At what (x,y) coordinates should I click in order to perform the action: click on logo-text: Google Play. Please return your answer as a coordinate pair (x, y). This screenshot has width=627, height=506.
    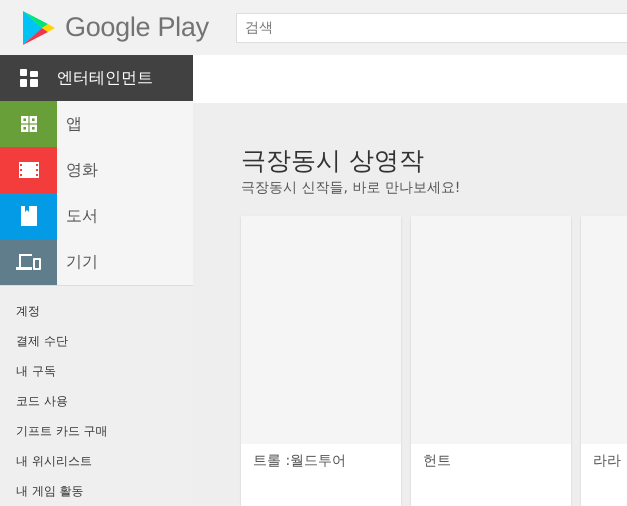
    Looking at the image, I should click on (137, 27).